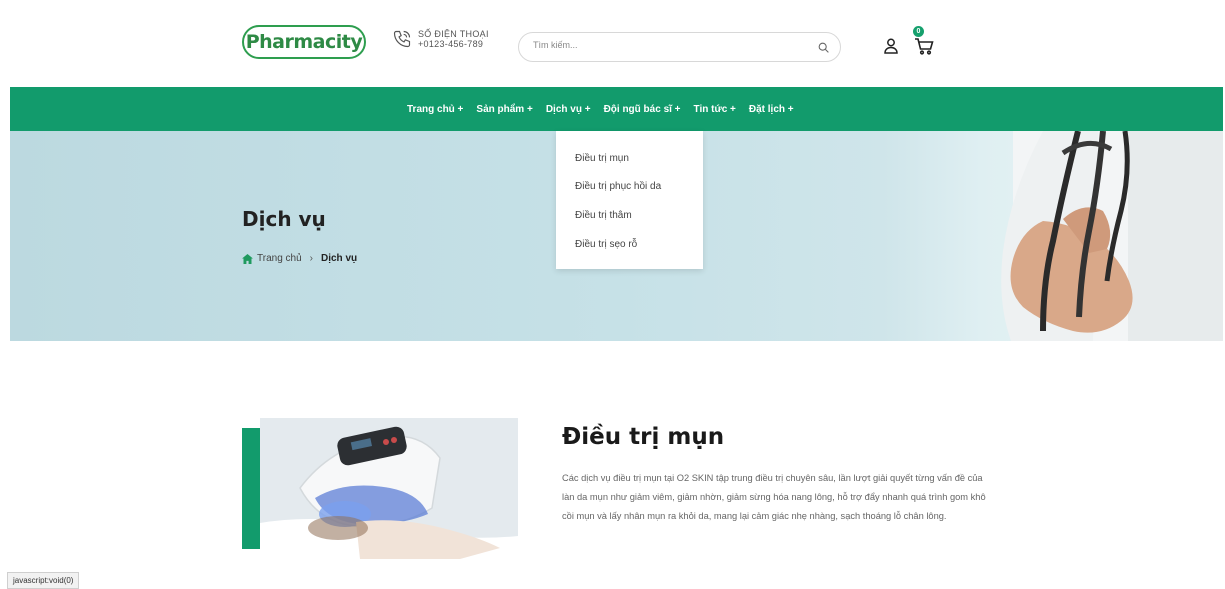 The width and height of the screenshot is (1225, 589). I want to click on logo-text-part2: city, so click(344, 42).